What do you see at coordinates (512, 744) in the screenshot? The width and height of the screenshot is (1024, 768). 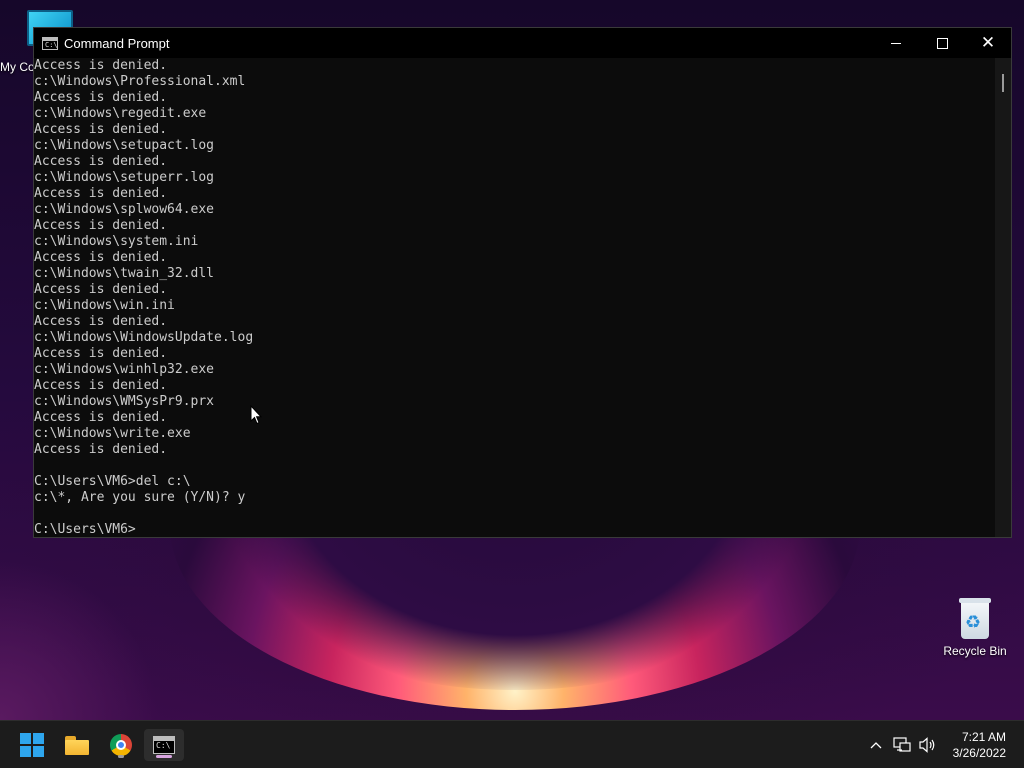 I see `taskbar: C:\ 7:21 AM 3/26/2022` at bounding box center [512, 744].